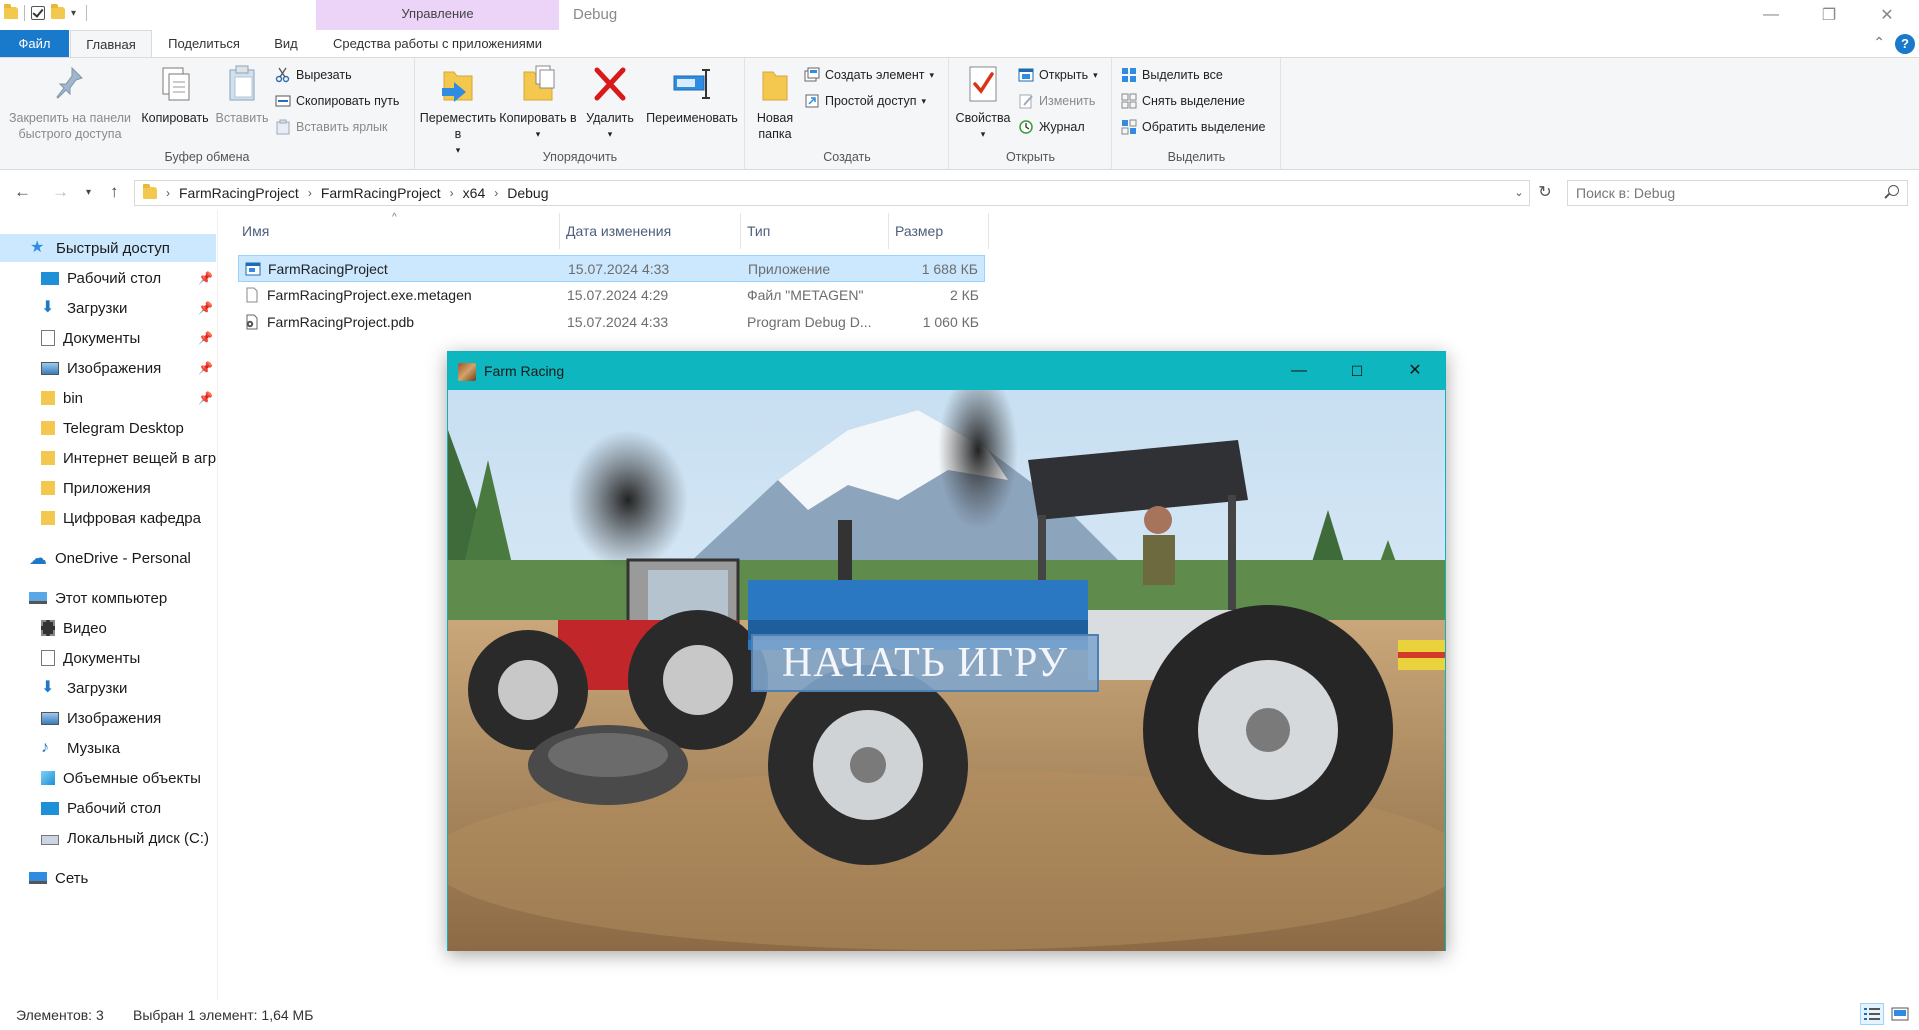 Image resolution: width=1919 pixels, height=1030 pixels. What do you see at coordinates (108, 878) in the screenshot?
I see `nav-network: Сеть` at bounding box center [108, 878].